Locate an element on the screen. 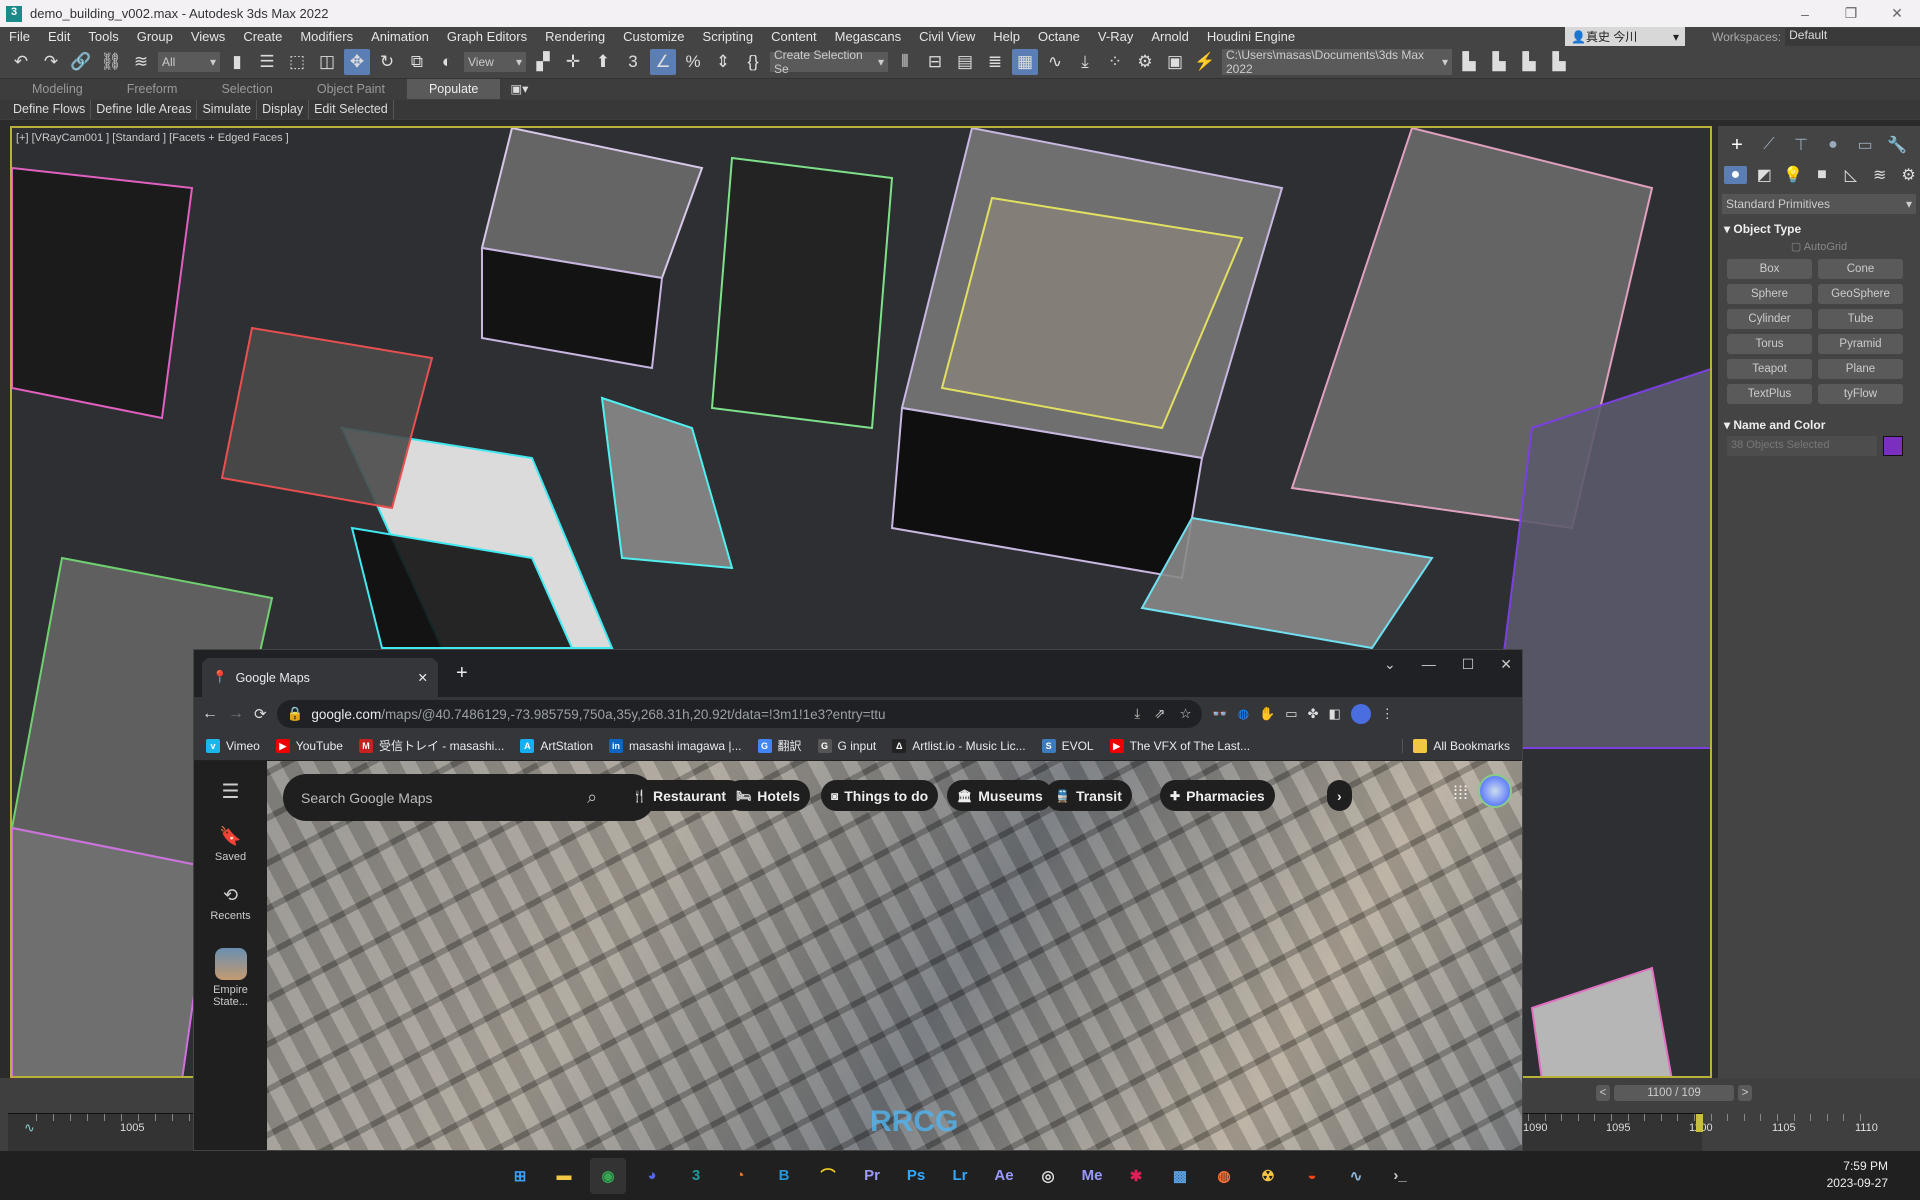 The width and height of the screenshot is (1920, 1200). shazam-extension-icon: ◍ is located at coordinates (1243, 714).